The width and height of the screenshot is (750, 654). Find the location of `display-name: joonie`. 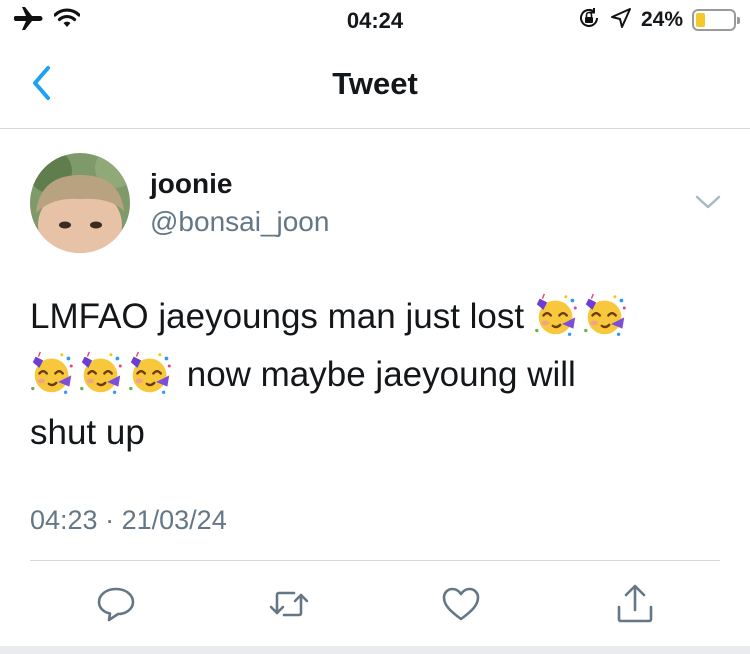

display-name: joonie is located at coordinates (191, 184).